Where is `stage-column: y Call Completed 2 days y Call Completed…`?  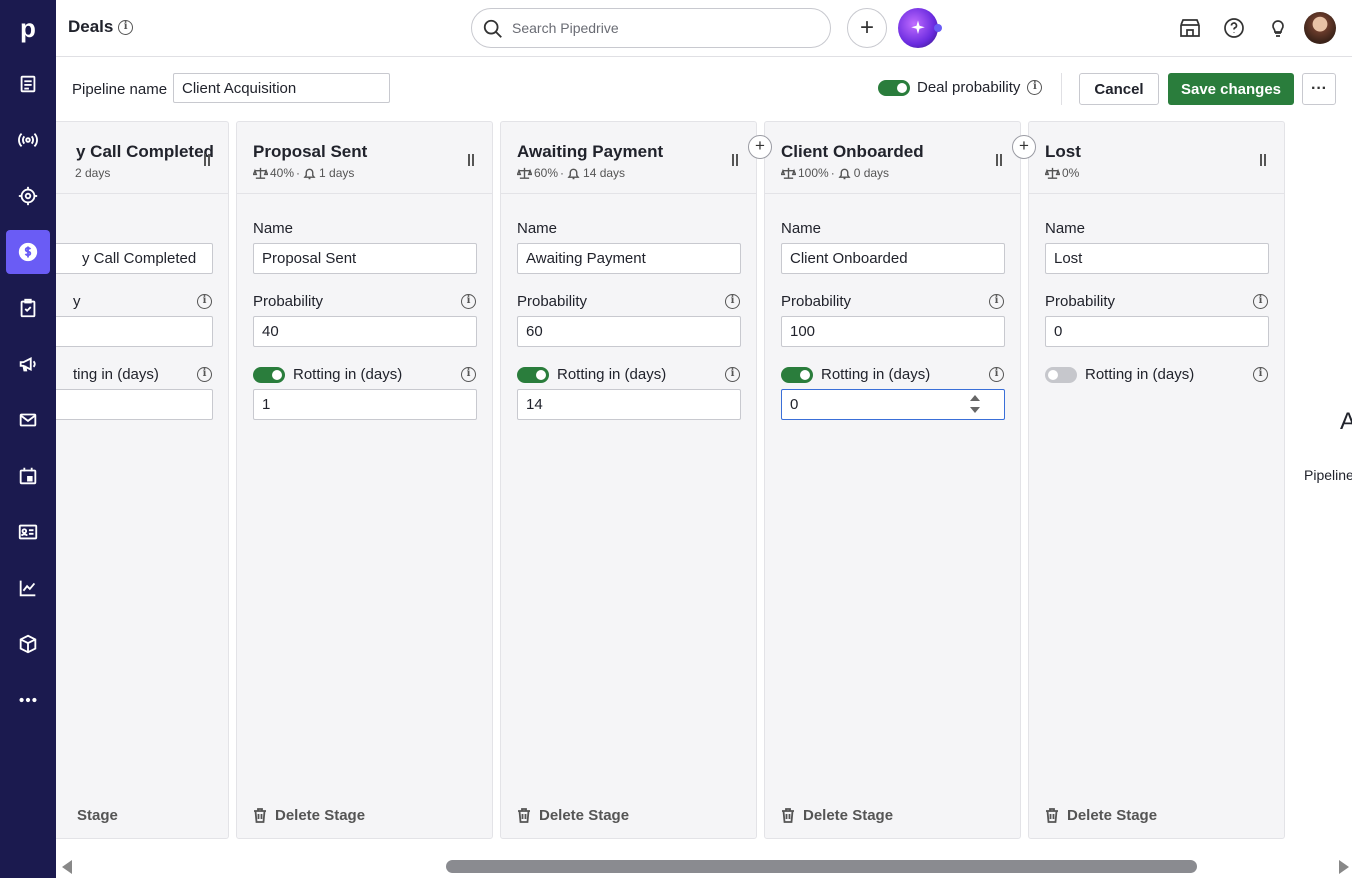 stage-column: y Call Completed 2 days y Call Completed… is located at coordinates (142, 480).